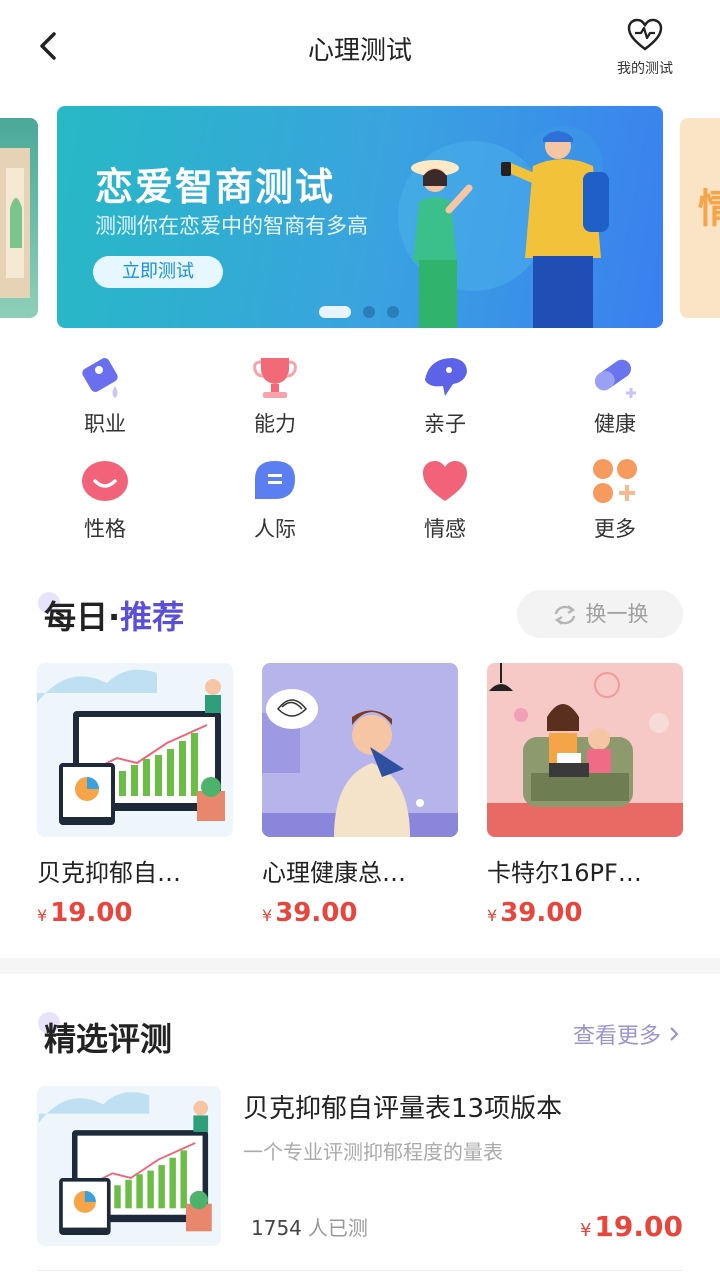 The image size is (720, 1280). Describe the element at coordinates (158, 272) in the screenshot. I see `start-test-button: 立即测试` at that location.